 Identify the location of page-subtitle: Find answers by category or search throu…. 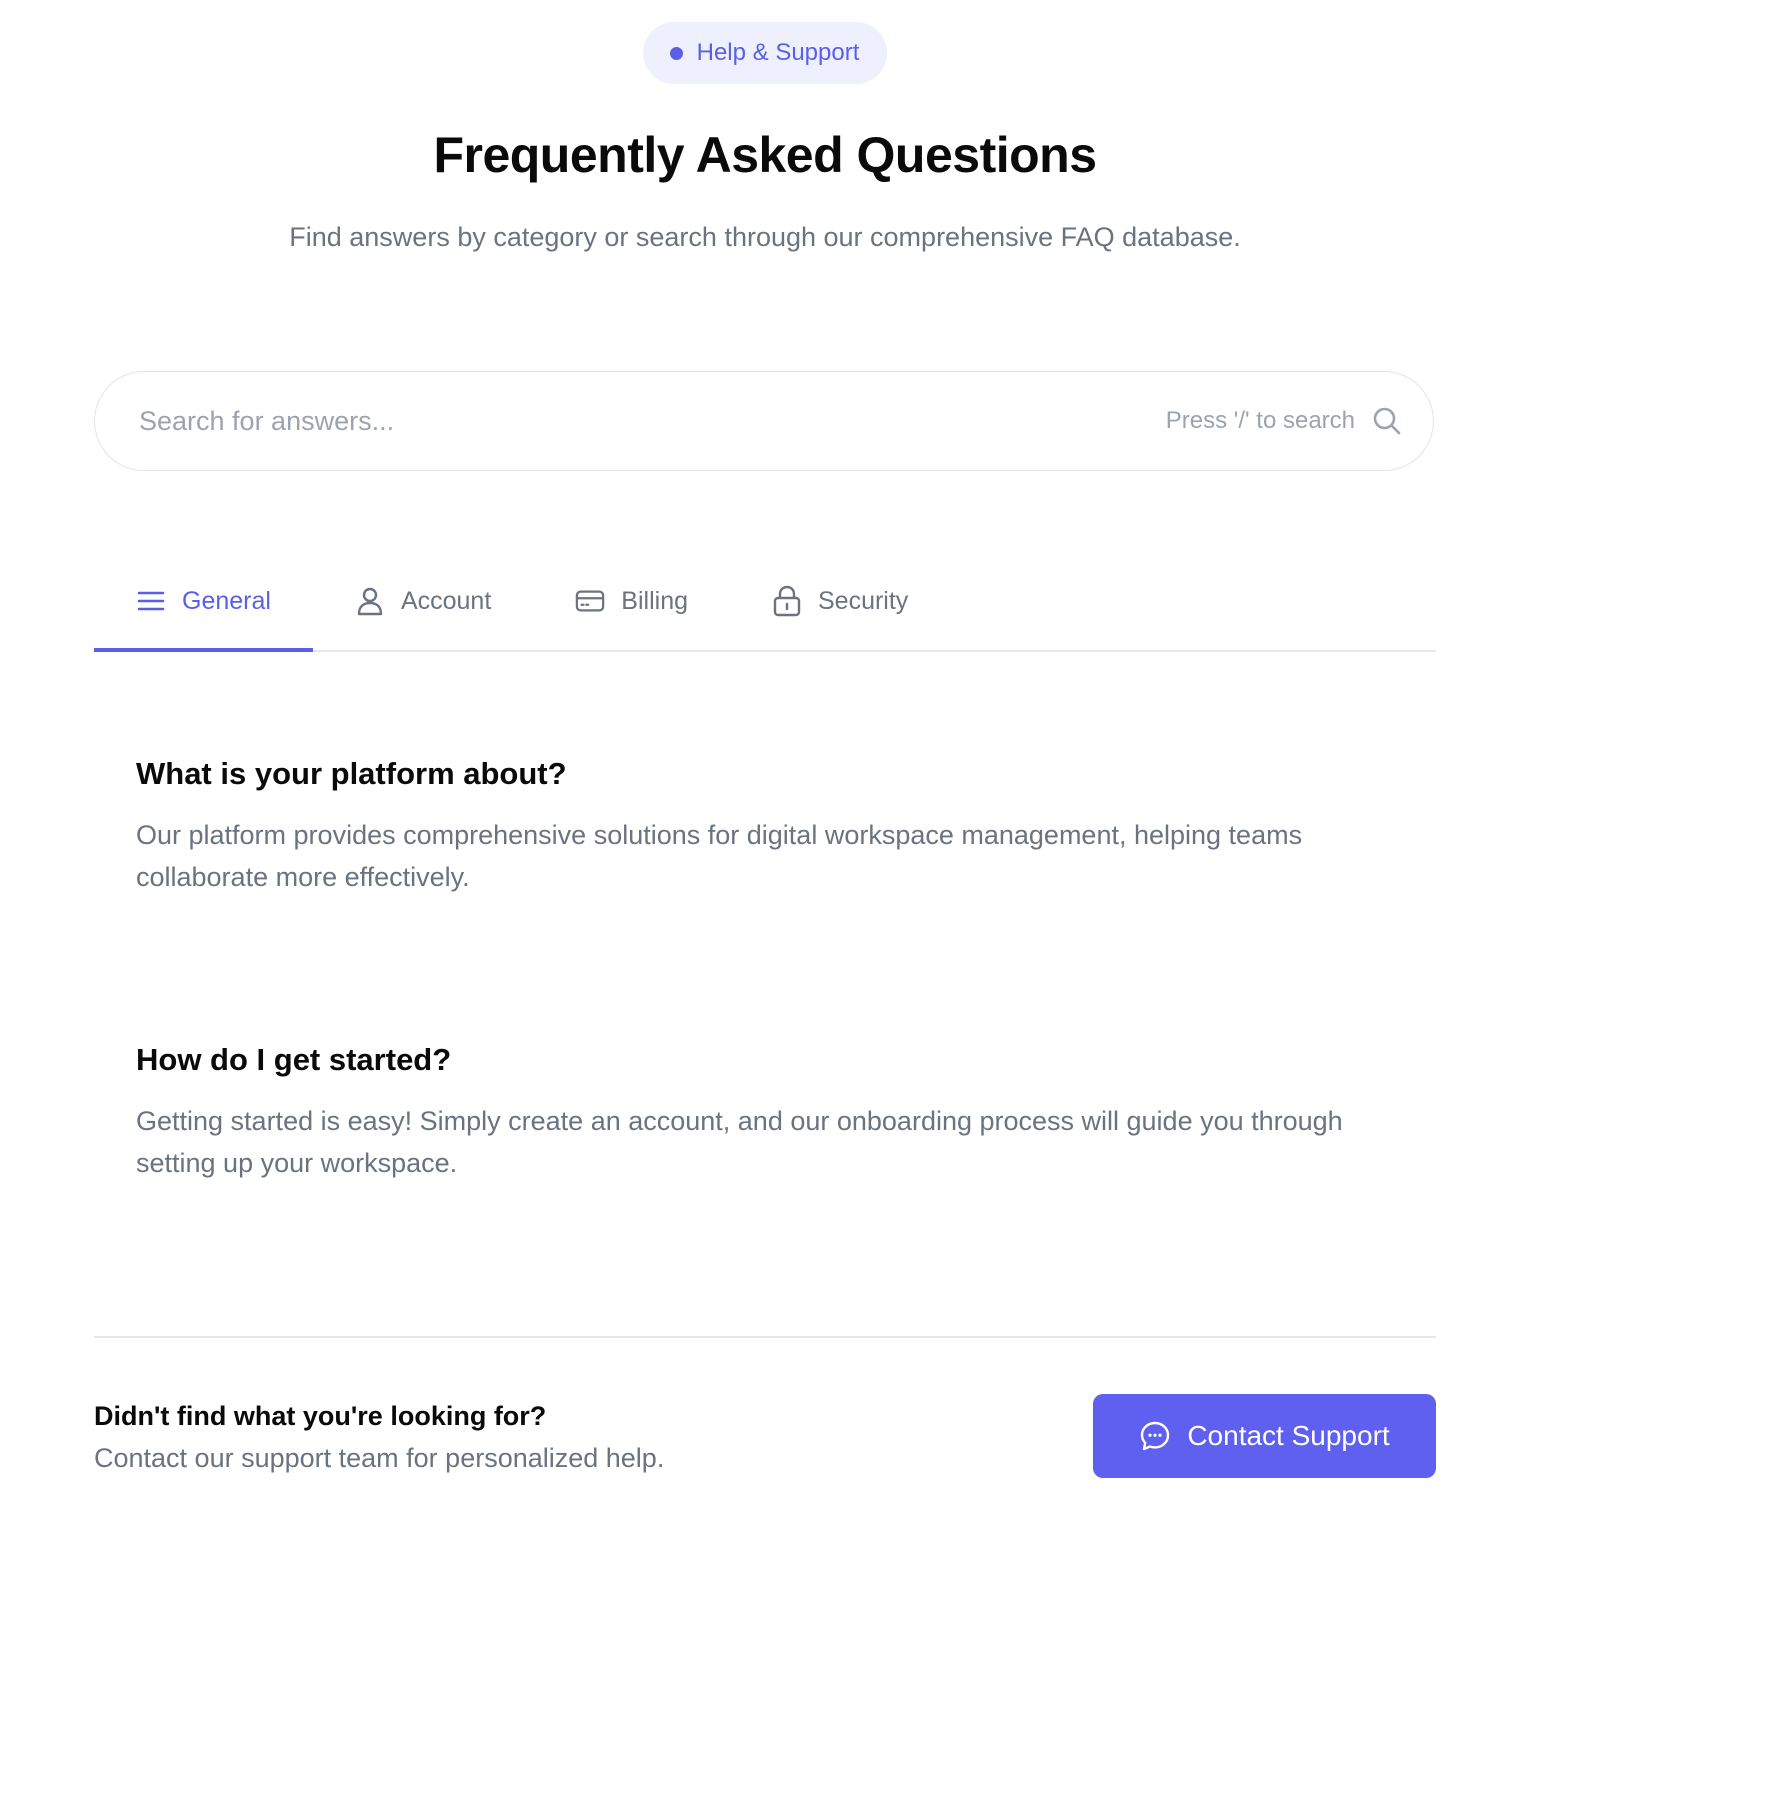
(765, 237).